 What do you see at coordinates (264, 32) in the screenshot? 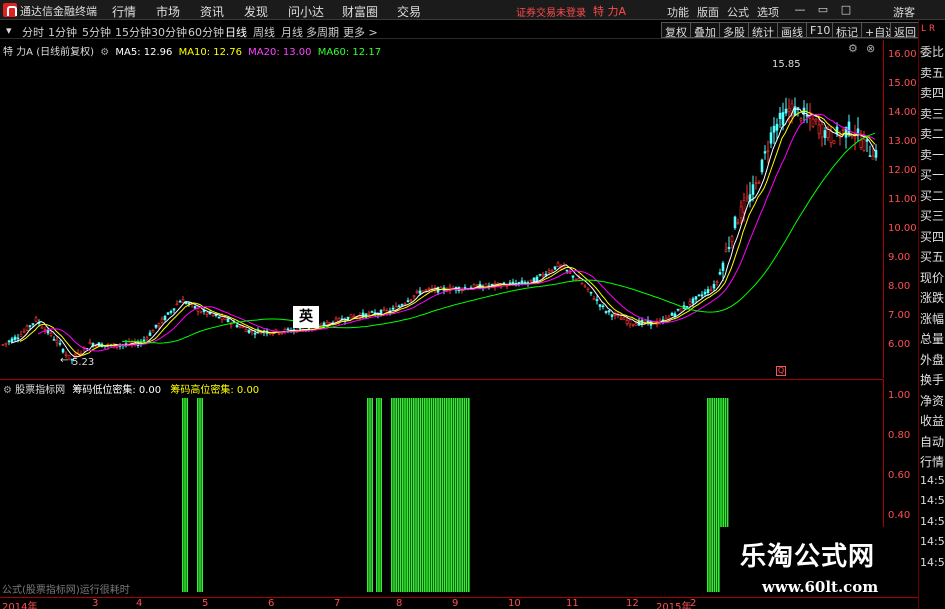
I see `period-weekly: 周线` at bounding box center [264, 32].